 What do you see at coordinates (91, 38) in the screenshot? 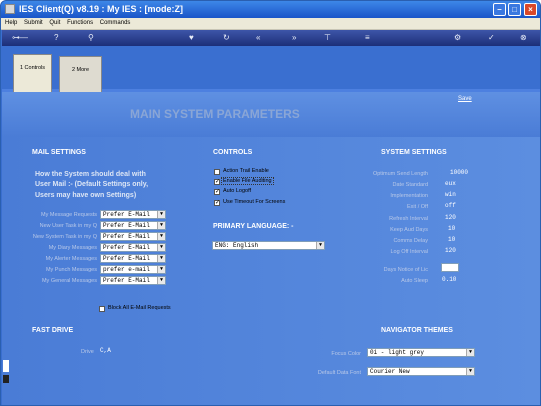
I see `search-icon: ⚲` at bounding box center [91, 38].